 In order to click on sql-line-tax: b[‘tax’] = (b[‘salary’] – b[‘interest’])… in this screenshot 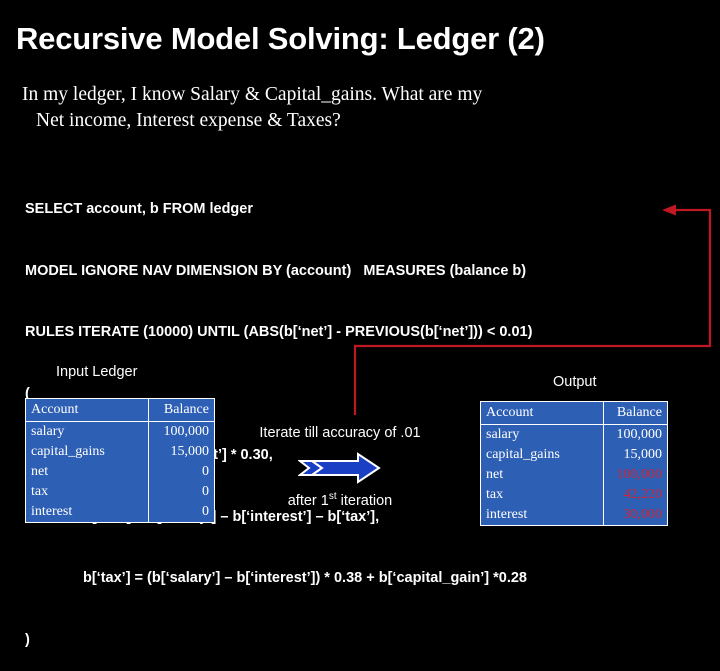, I will do `click(305, 578)`.